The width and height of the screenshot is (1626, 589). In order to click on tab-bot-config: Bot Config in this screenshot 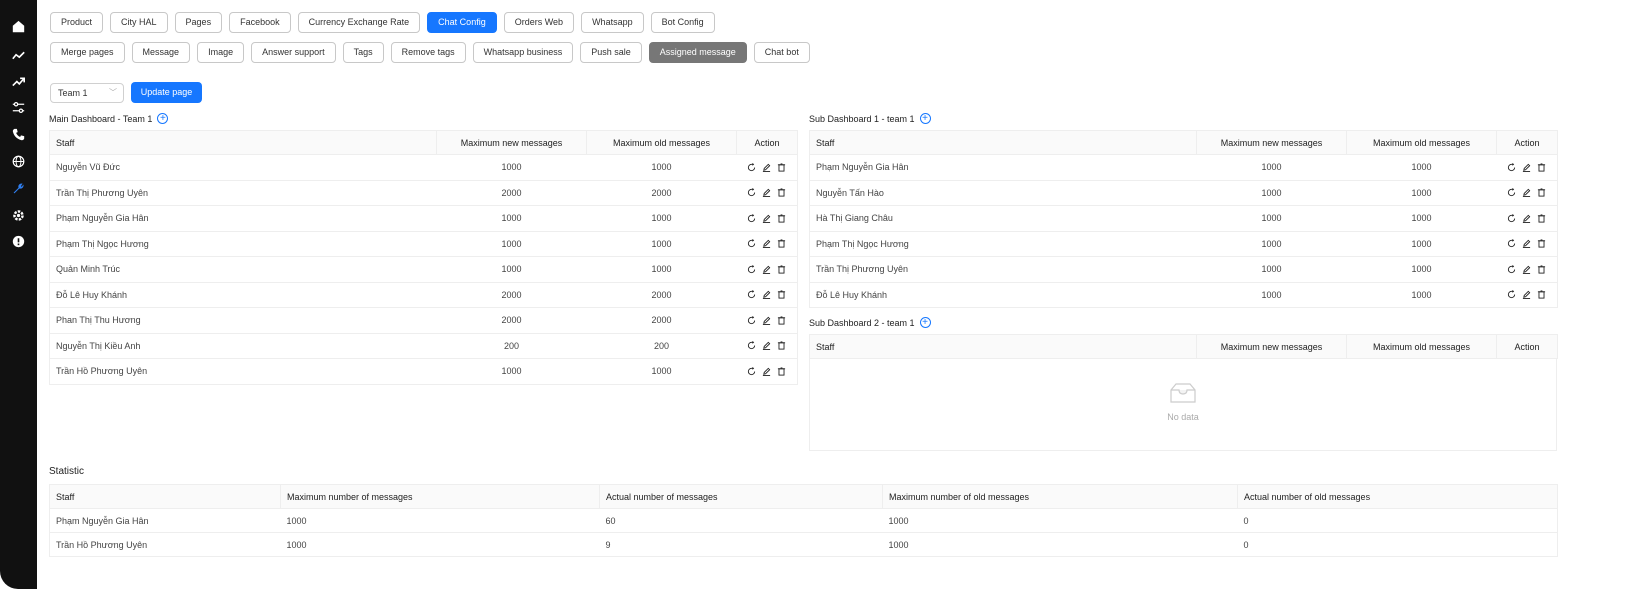, I will do `click(682, 22)`.